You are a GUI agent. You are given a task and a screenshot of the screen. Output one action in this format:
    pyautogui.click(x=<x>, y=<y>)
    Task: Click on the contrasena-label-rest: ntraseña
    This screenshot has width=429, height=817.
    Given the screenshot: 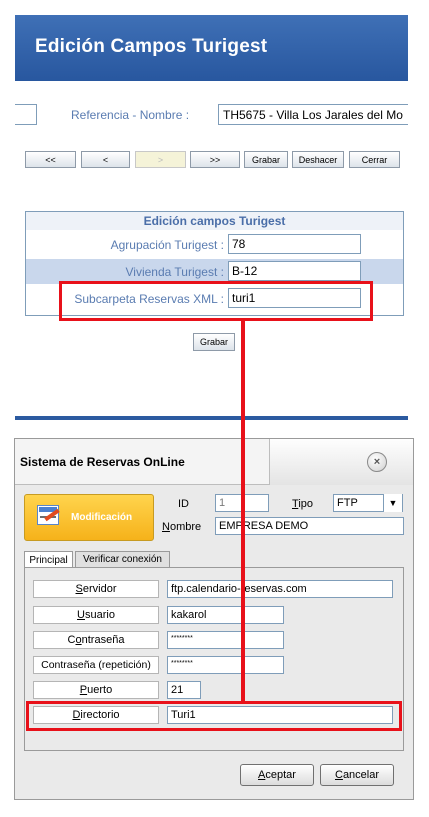 What is the action you would take?
    pyautogui.click(x=103, y=640)
    